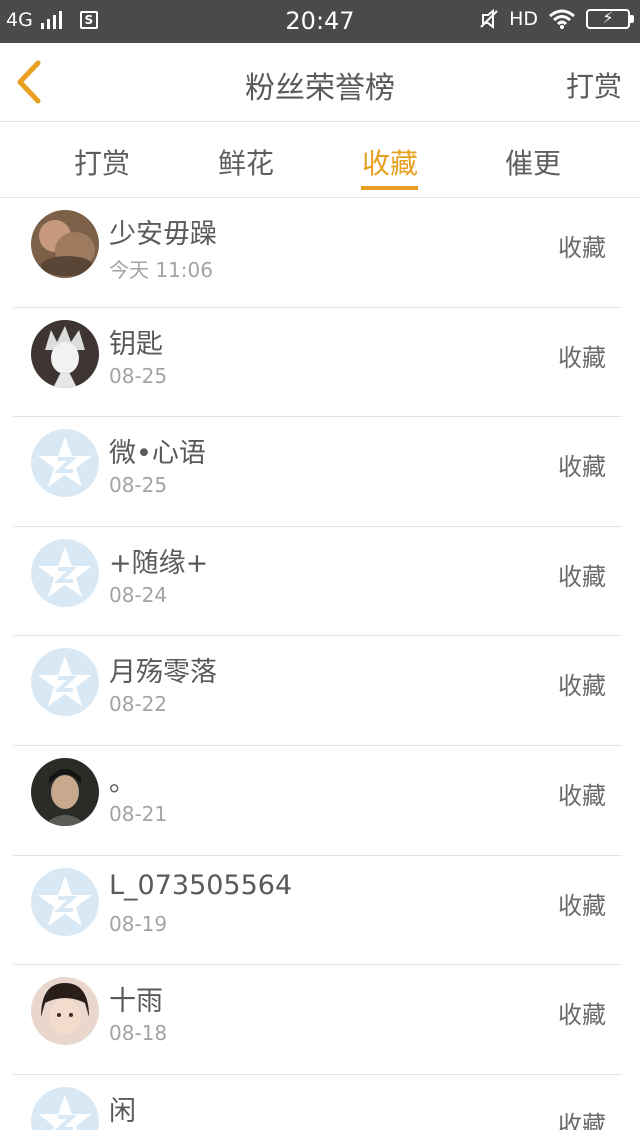 This screenshot has height=1130, width=640. What do you see at coordinates (562, 19) in the screenshot?
I see `wifi-icon` at bounding box center [562, 19].